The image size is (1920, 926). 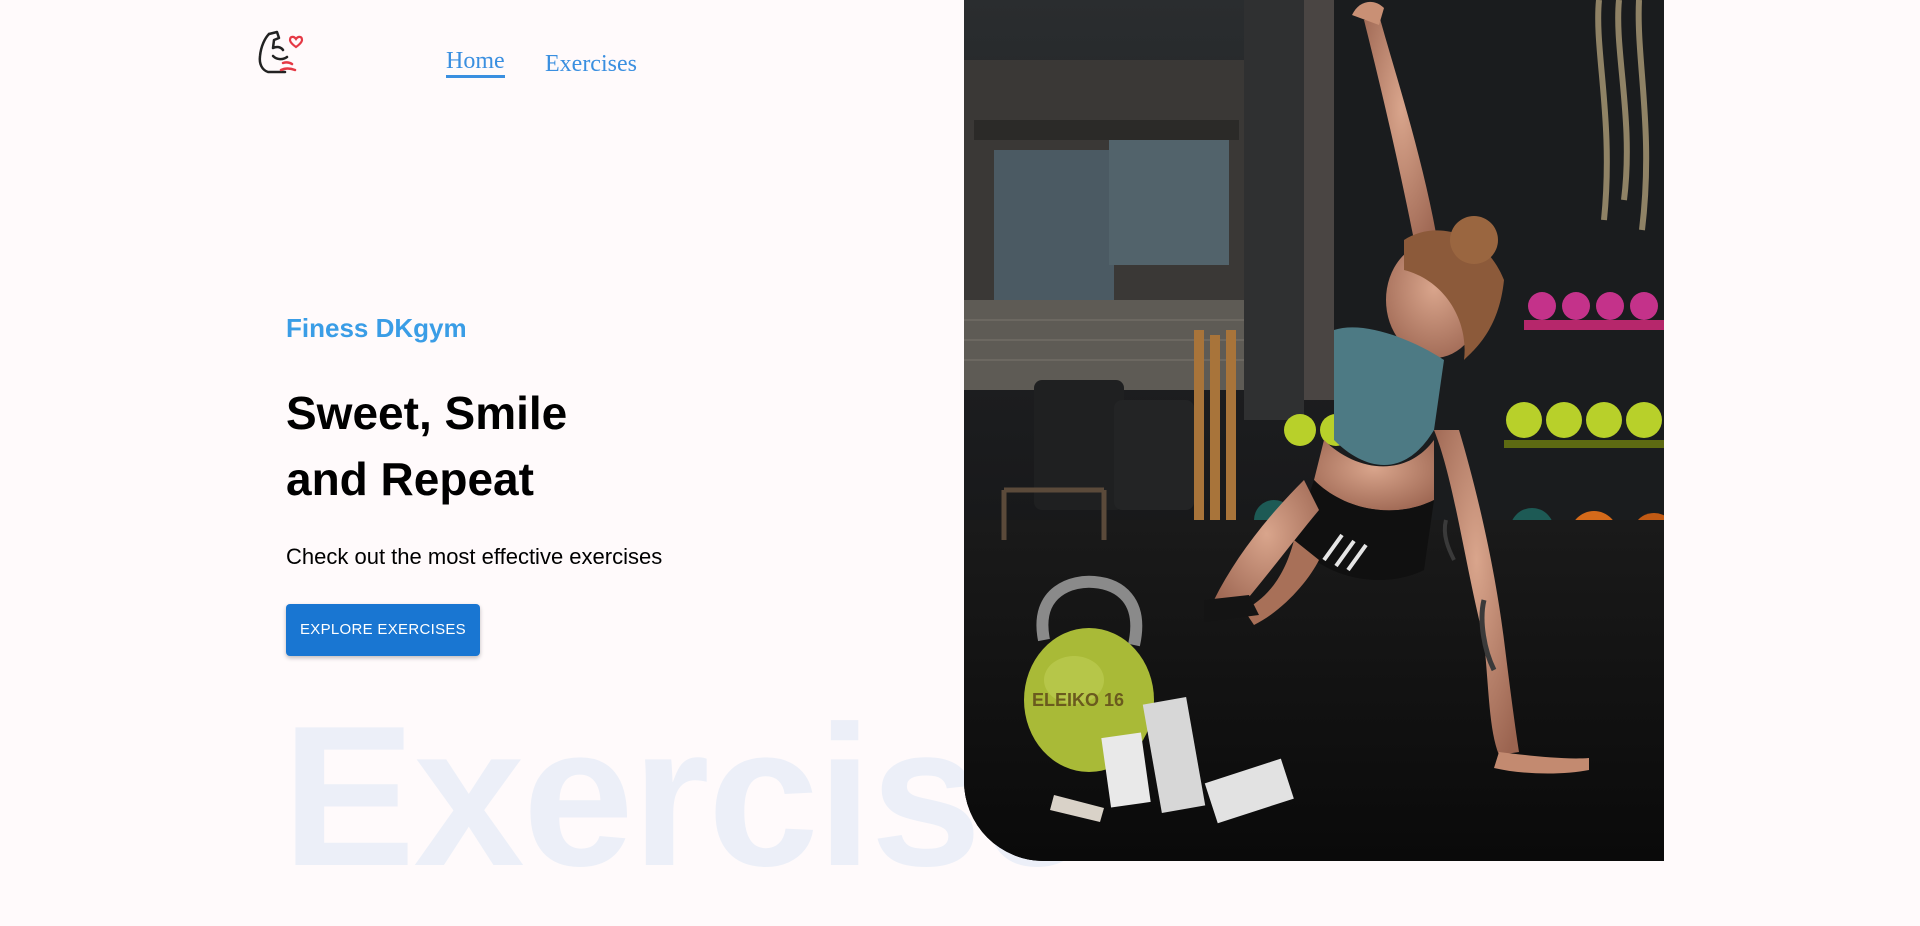 I want to click on explore-exercises-button: EXPLORE EXERCISES, so click(x=383, y=630).